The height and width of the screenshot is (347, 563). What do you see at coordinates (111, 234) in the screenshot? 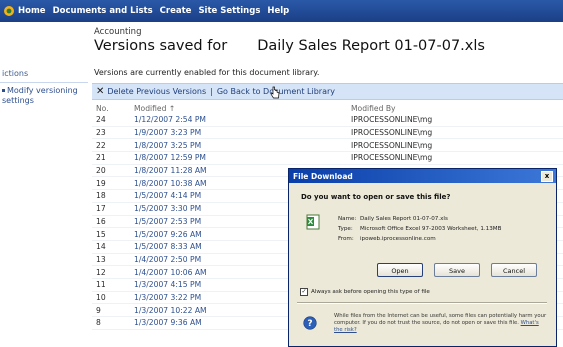
I see `version-number: 15` at bounding box center [111, 234].